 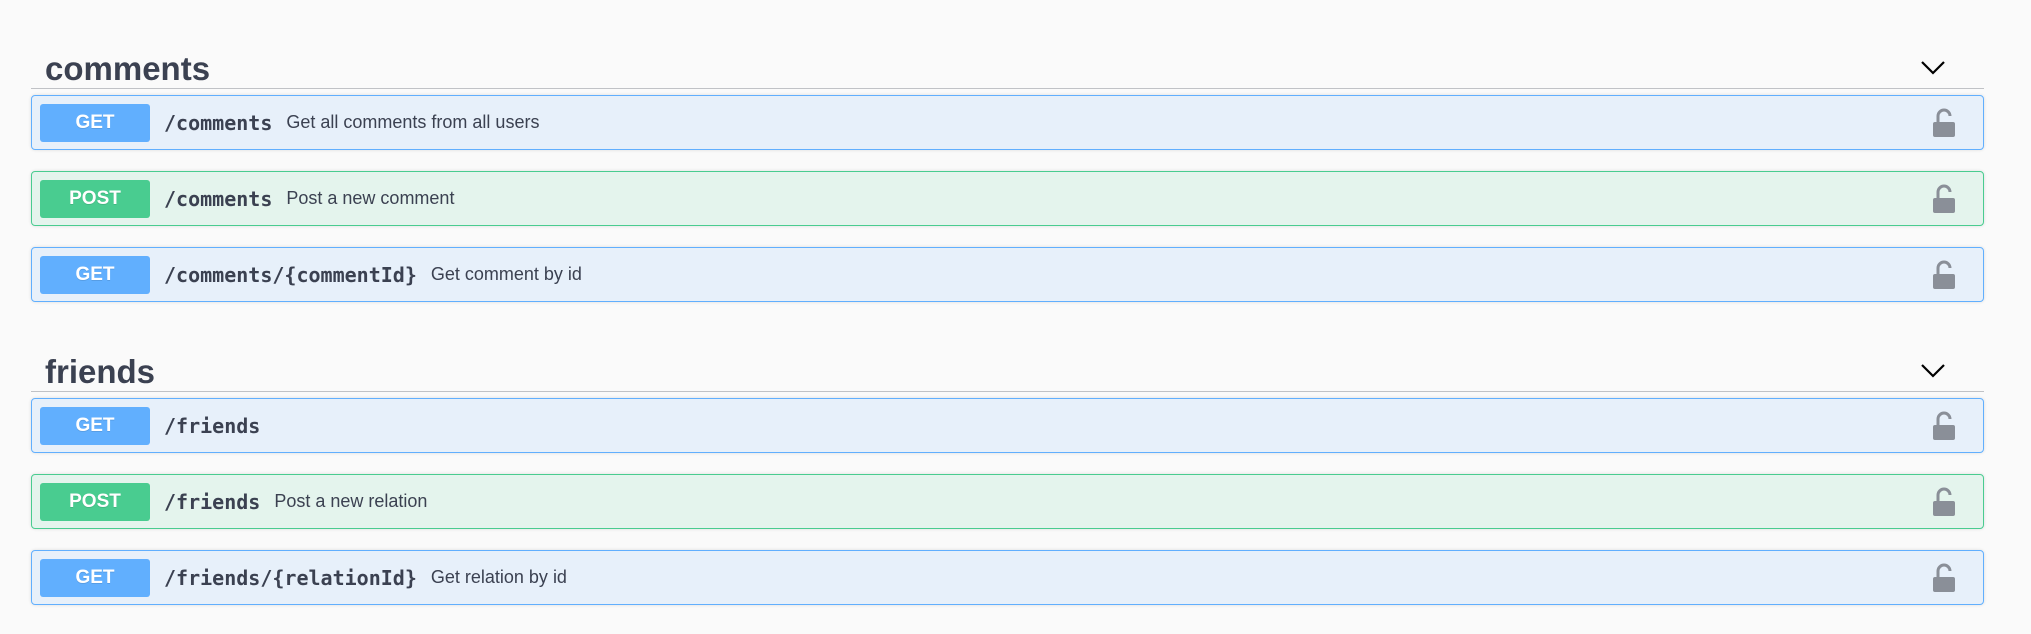 What do you see at coordinates (1007, 198) in the screenshot?
I see `operation-post-comments: POST /comments Post a new comment` at bounding box center [1007, 198].